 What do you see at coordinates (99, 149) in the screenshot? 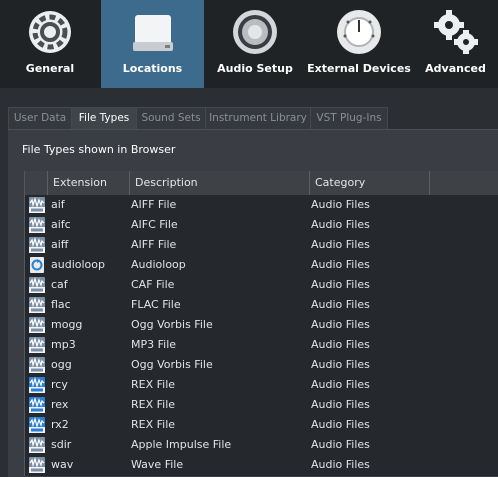
I see `file-types-caption: File Types shown in Browser` at bounding box center [99, 149].